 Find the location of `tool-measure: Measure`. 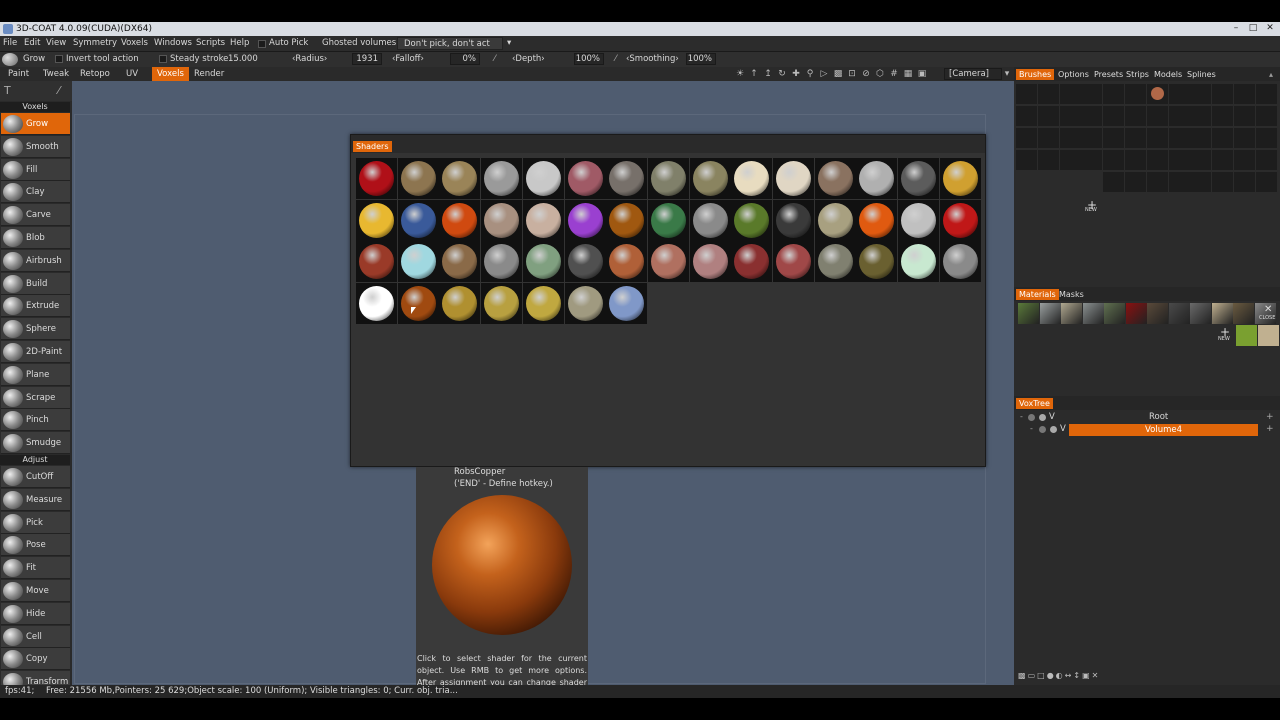

tool-measure: Measure is located at coordinates (35, 499).